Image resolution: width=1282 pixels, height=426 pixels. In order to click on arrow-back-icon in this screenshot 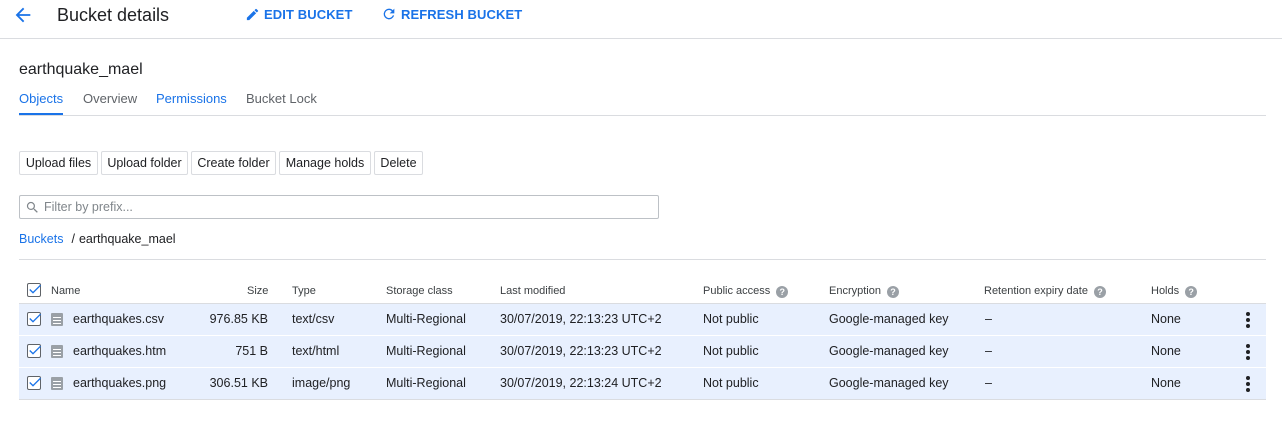, I will do `click(23, 15)`.